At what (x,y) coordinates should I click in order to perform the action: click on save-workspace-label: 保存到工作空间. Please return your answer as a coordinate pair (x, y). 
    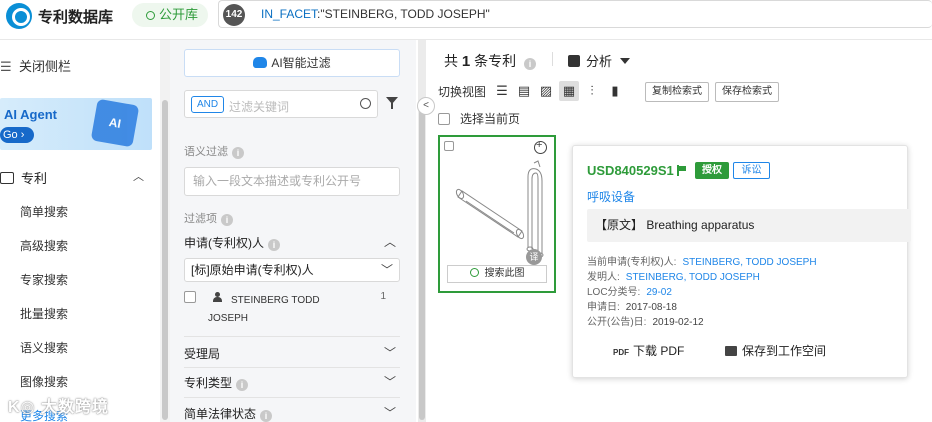
    Looking at the image, I should click on (784, 351).